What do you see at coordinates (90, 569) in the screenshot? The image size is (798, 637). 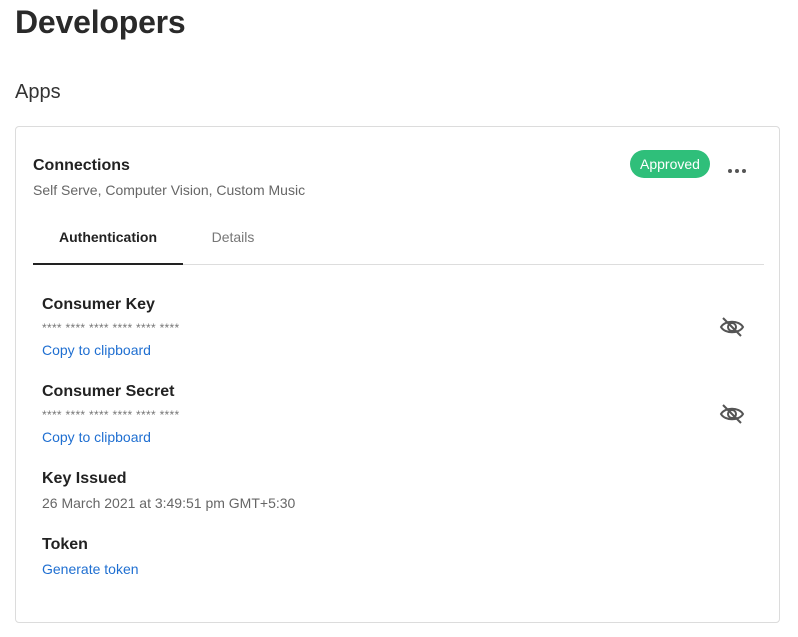 I see `generate-token-link: Generate token` at bounding box center [90, 569].